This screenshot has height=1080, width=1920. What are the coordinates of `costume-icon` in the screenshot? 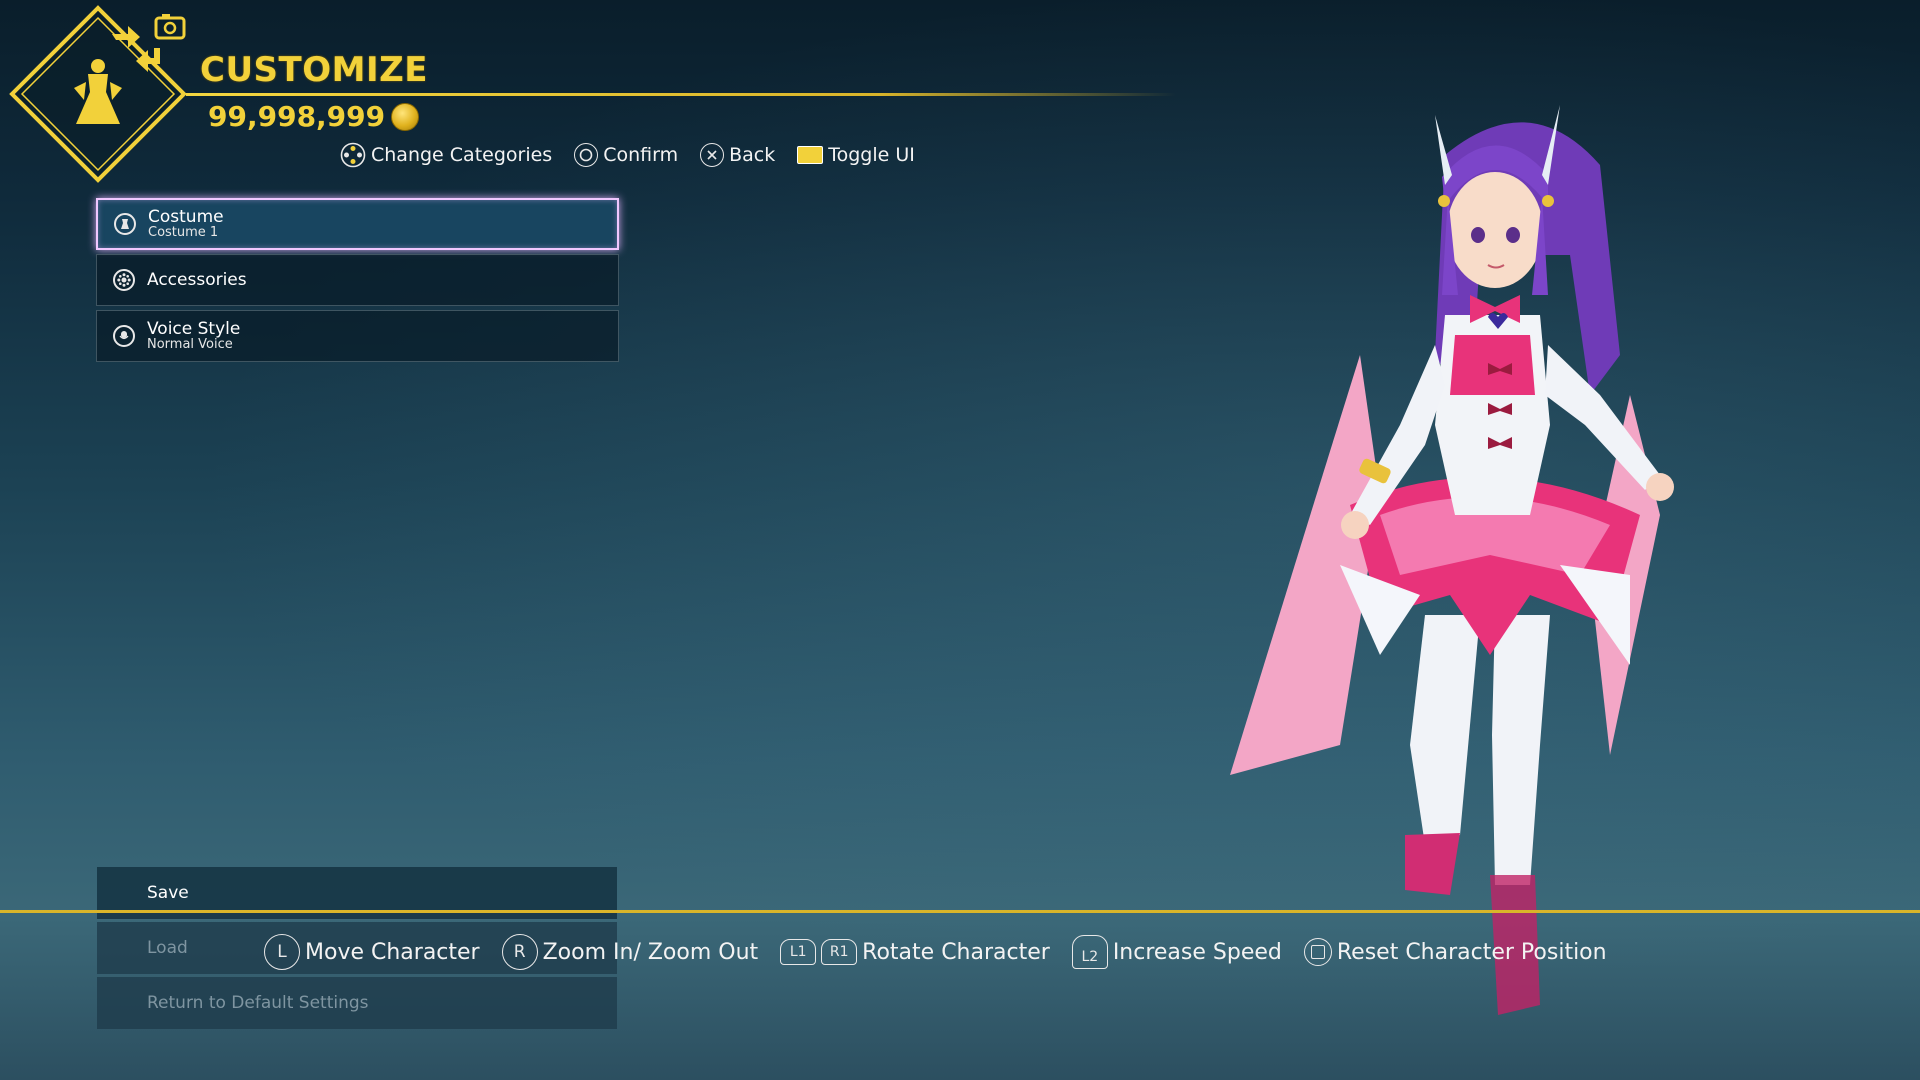 It's located at (125, 224).